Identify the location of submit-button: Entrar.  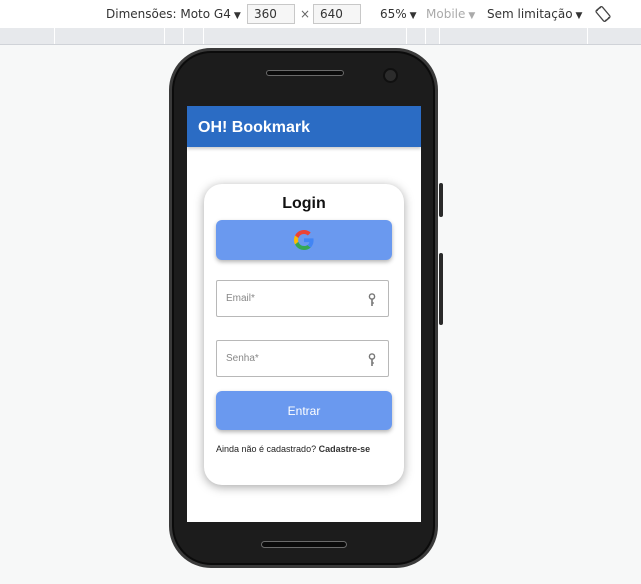
(304, 410).